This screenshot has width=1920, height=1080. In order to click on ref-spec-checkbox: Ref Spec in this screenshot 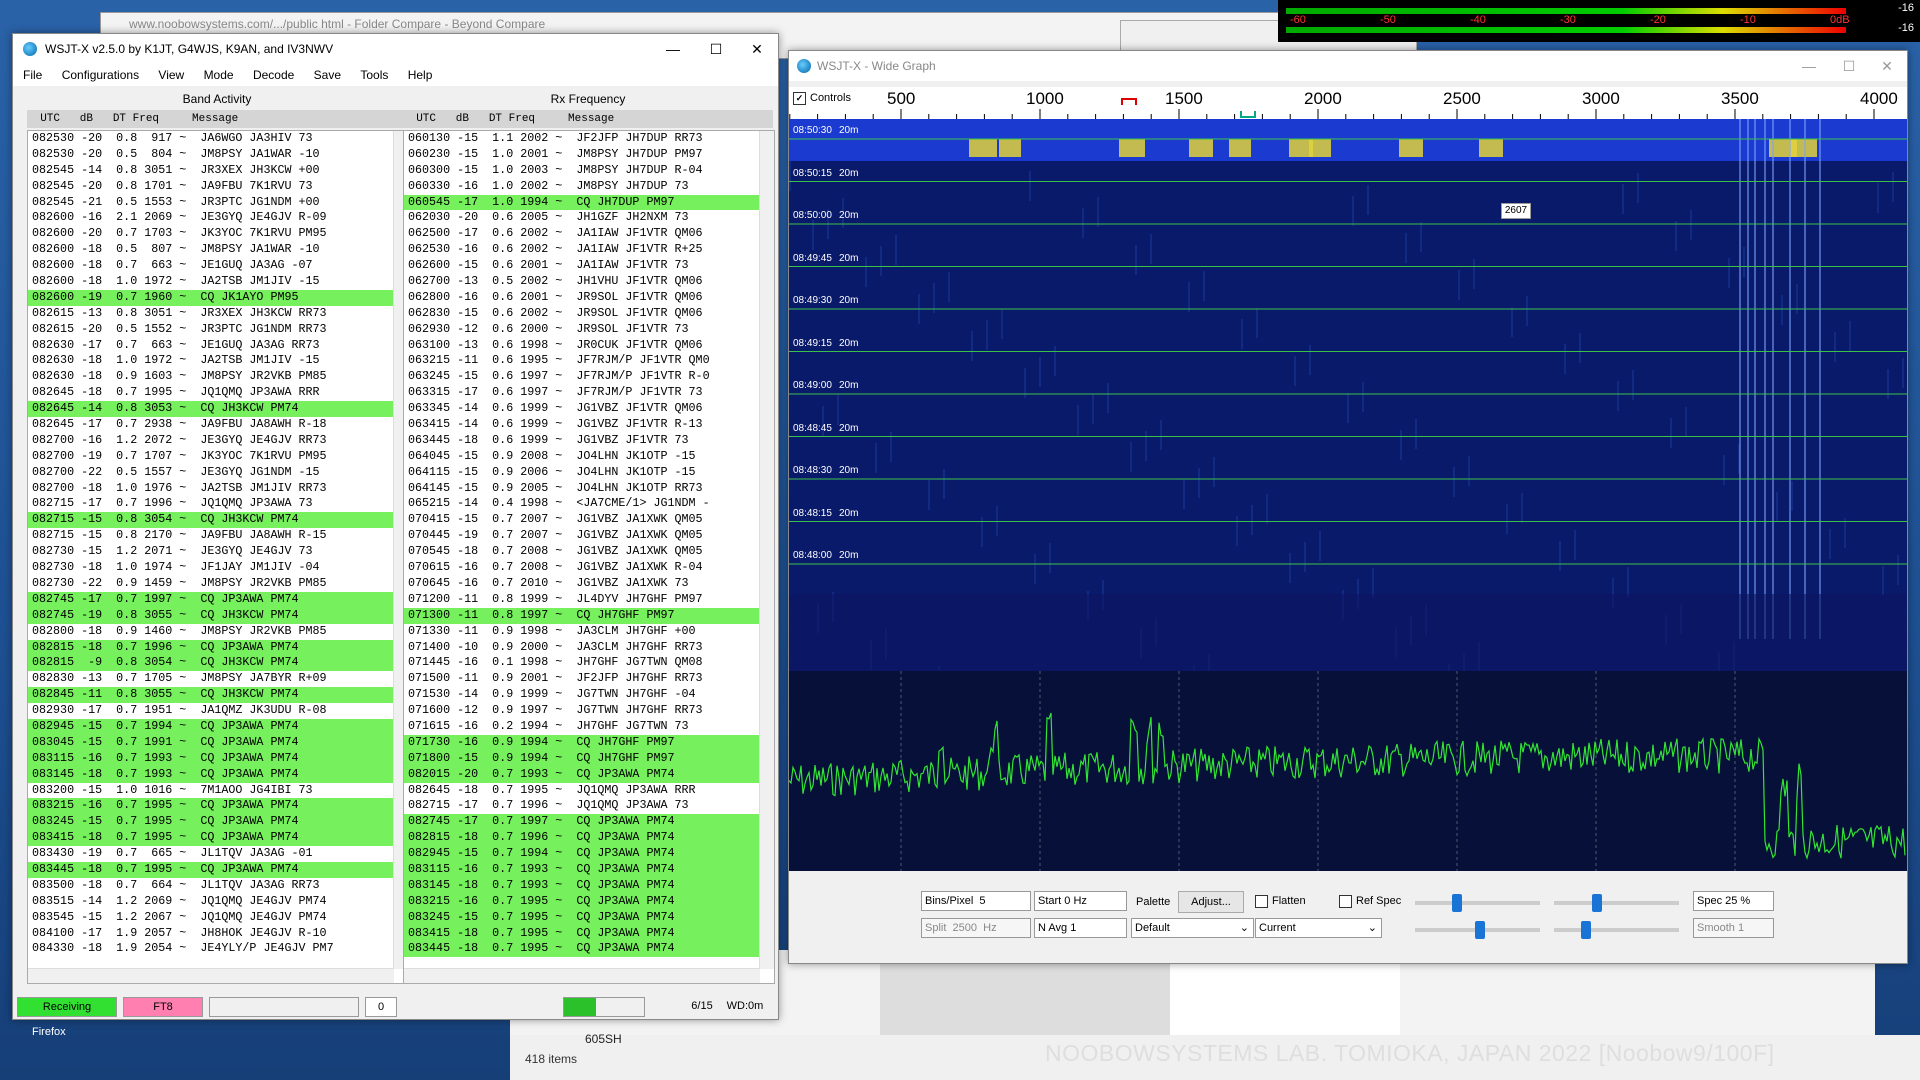, I will do `click(1370, 901)`.